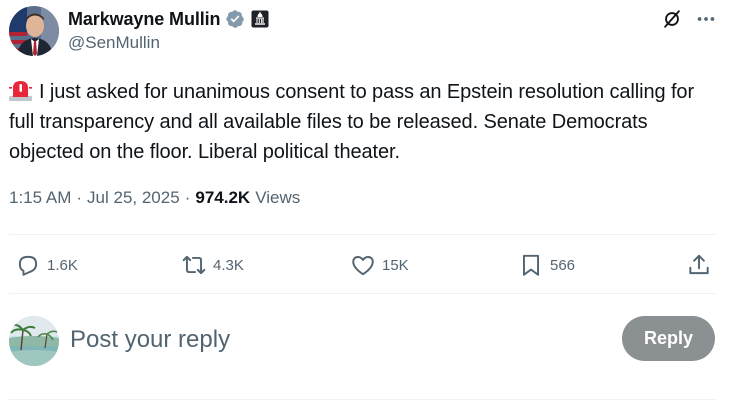  I want to click on repost-button: 4.3K, so click(212, 265).